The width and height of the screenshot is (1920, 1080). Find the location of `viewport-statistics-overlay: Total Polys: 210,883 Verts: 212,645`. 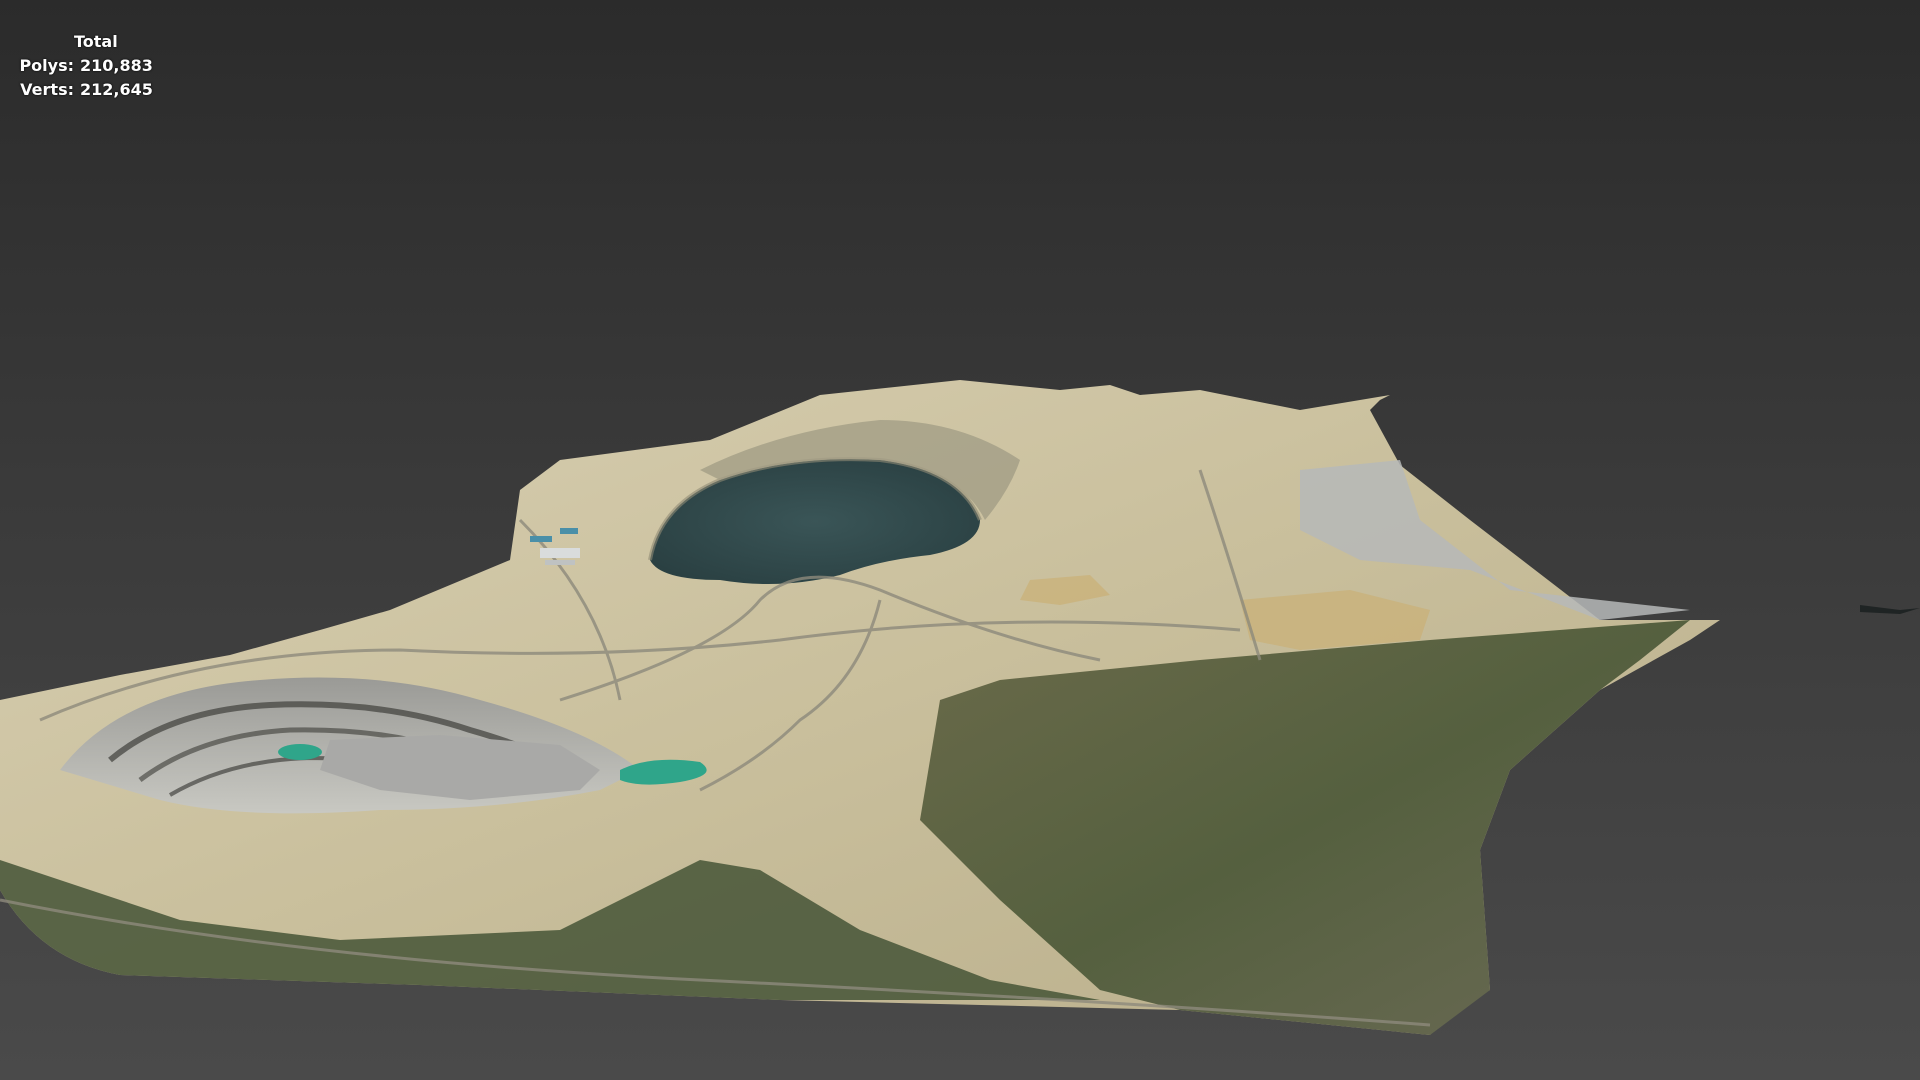

viewport-statistics-overlay: Total Polys: 210,883 Verts: 212,645 is located at coordinates (83, 66).